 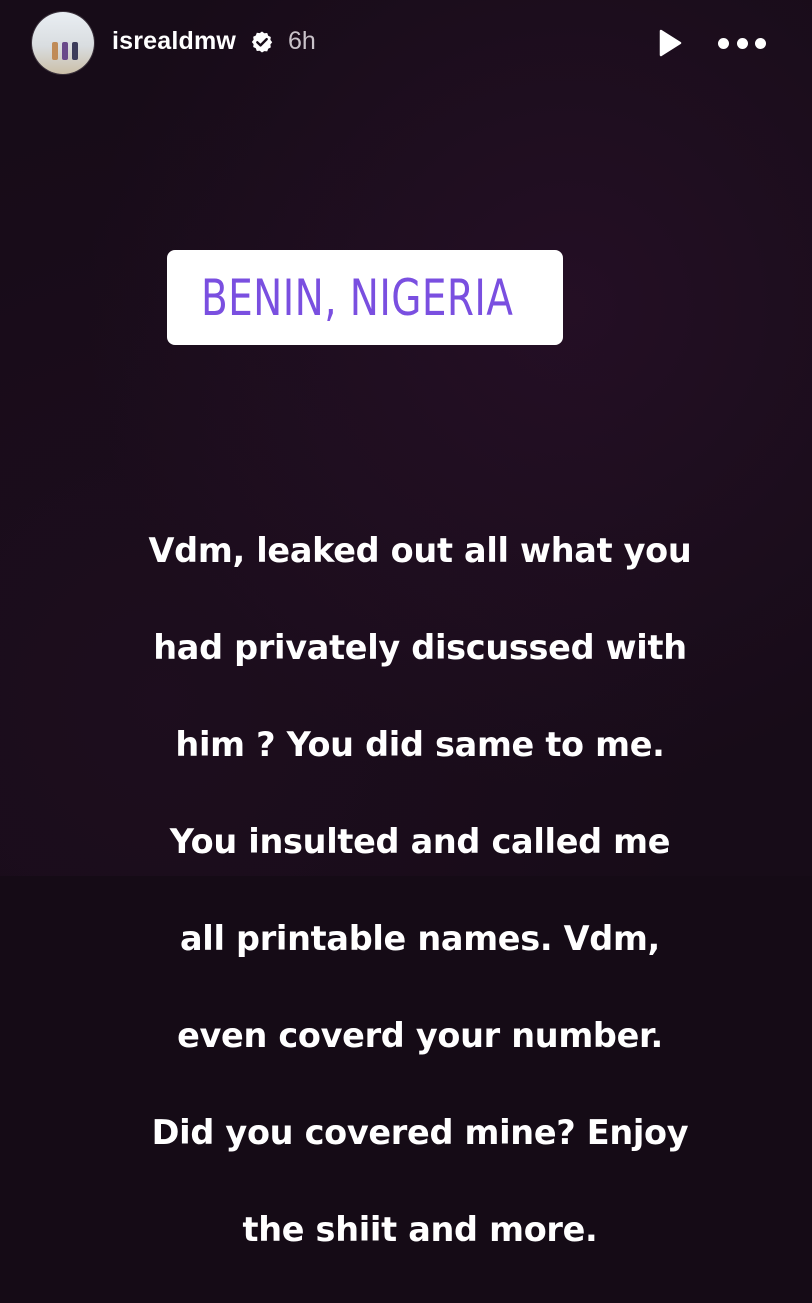 What do you see at coordinates (742, 43) in the screenshot?
I see `more-options-icon` at bounding box center [742, 43].